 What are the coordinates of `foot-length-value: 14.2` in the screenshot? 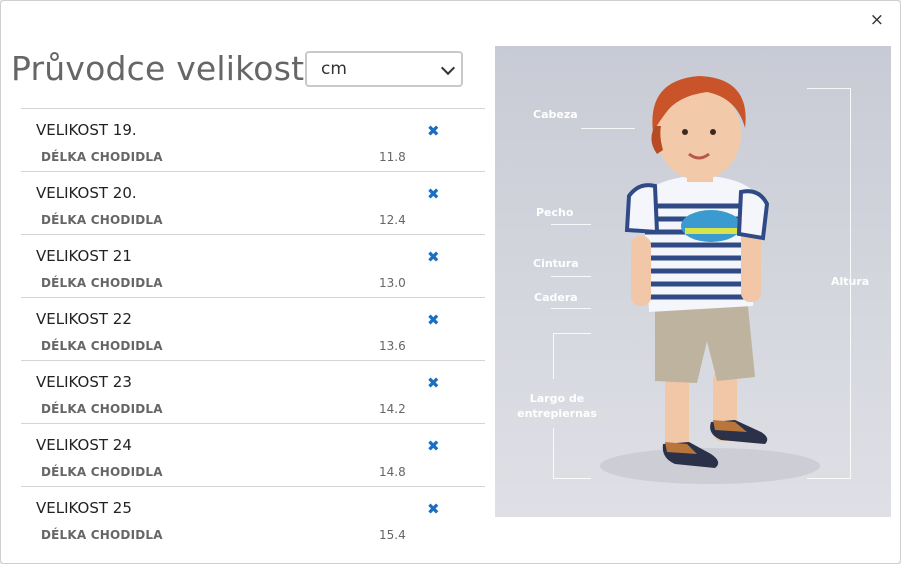 It's located at (392, 409).